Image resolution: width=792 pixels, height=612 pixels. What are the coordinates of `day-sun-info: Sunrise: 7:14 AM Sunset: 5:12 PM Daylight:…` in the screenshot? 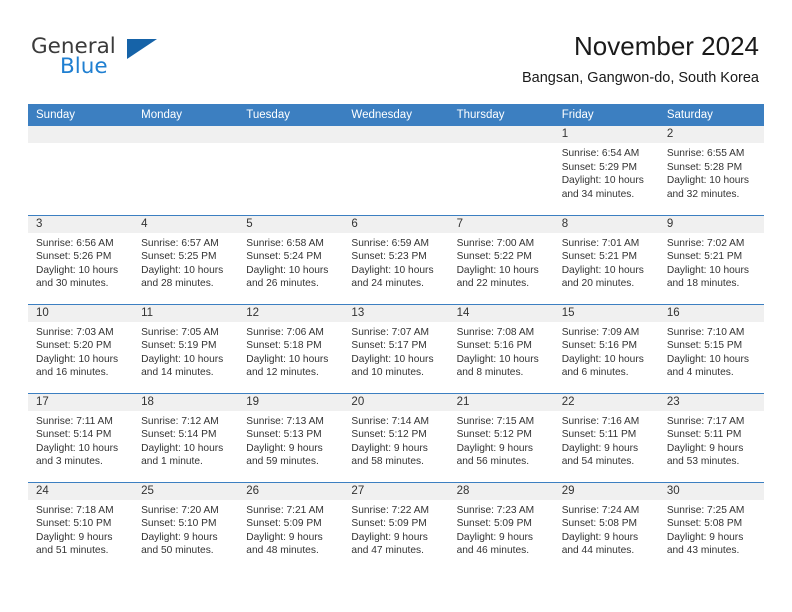 It's located at (395, 440).